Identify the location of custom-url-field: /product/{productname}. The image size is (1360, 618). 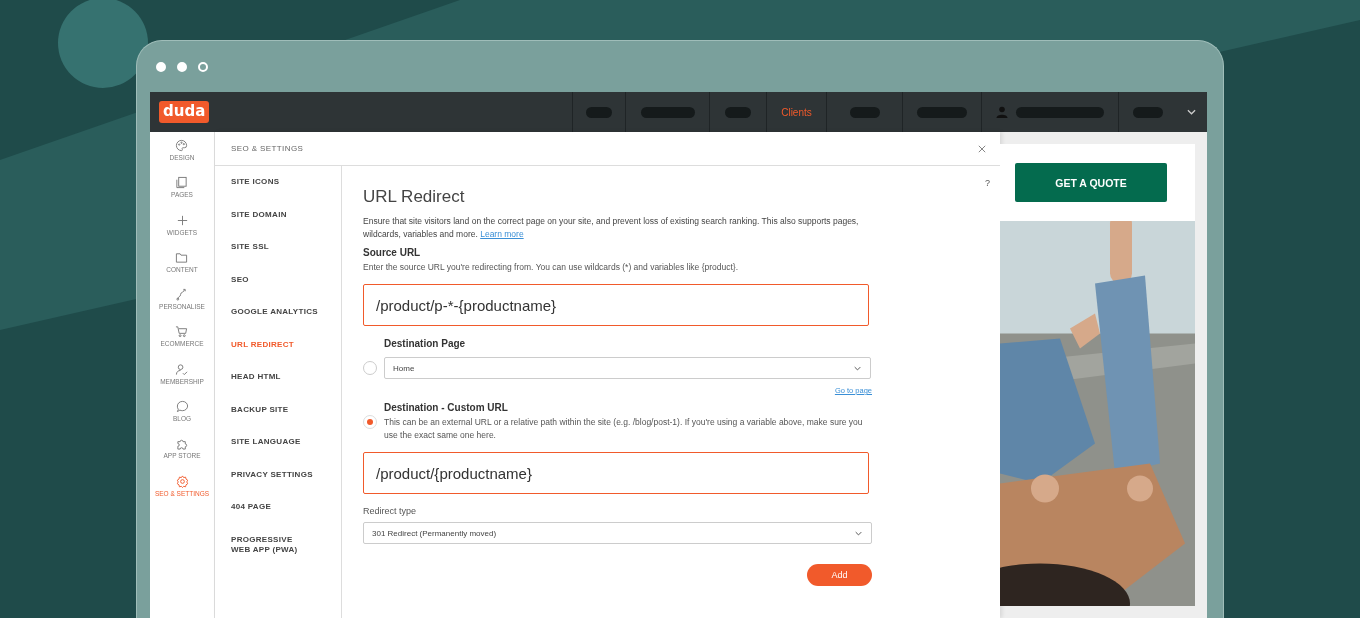
(616, 473).